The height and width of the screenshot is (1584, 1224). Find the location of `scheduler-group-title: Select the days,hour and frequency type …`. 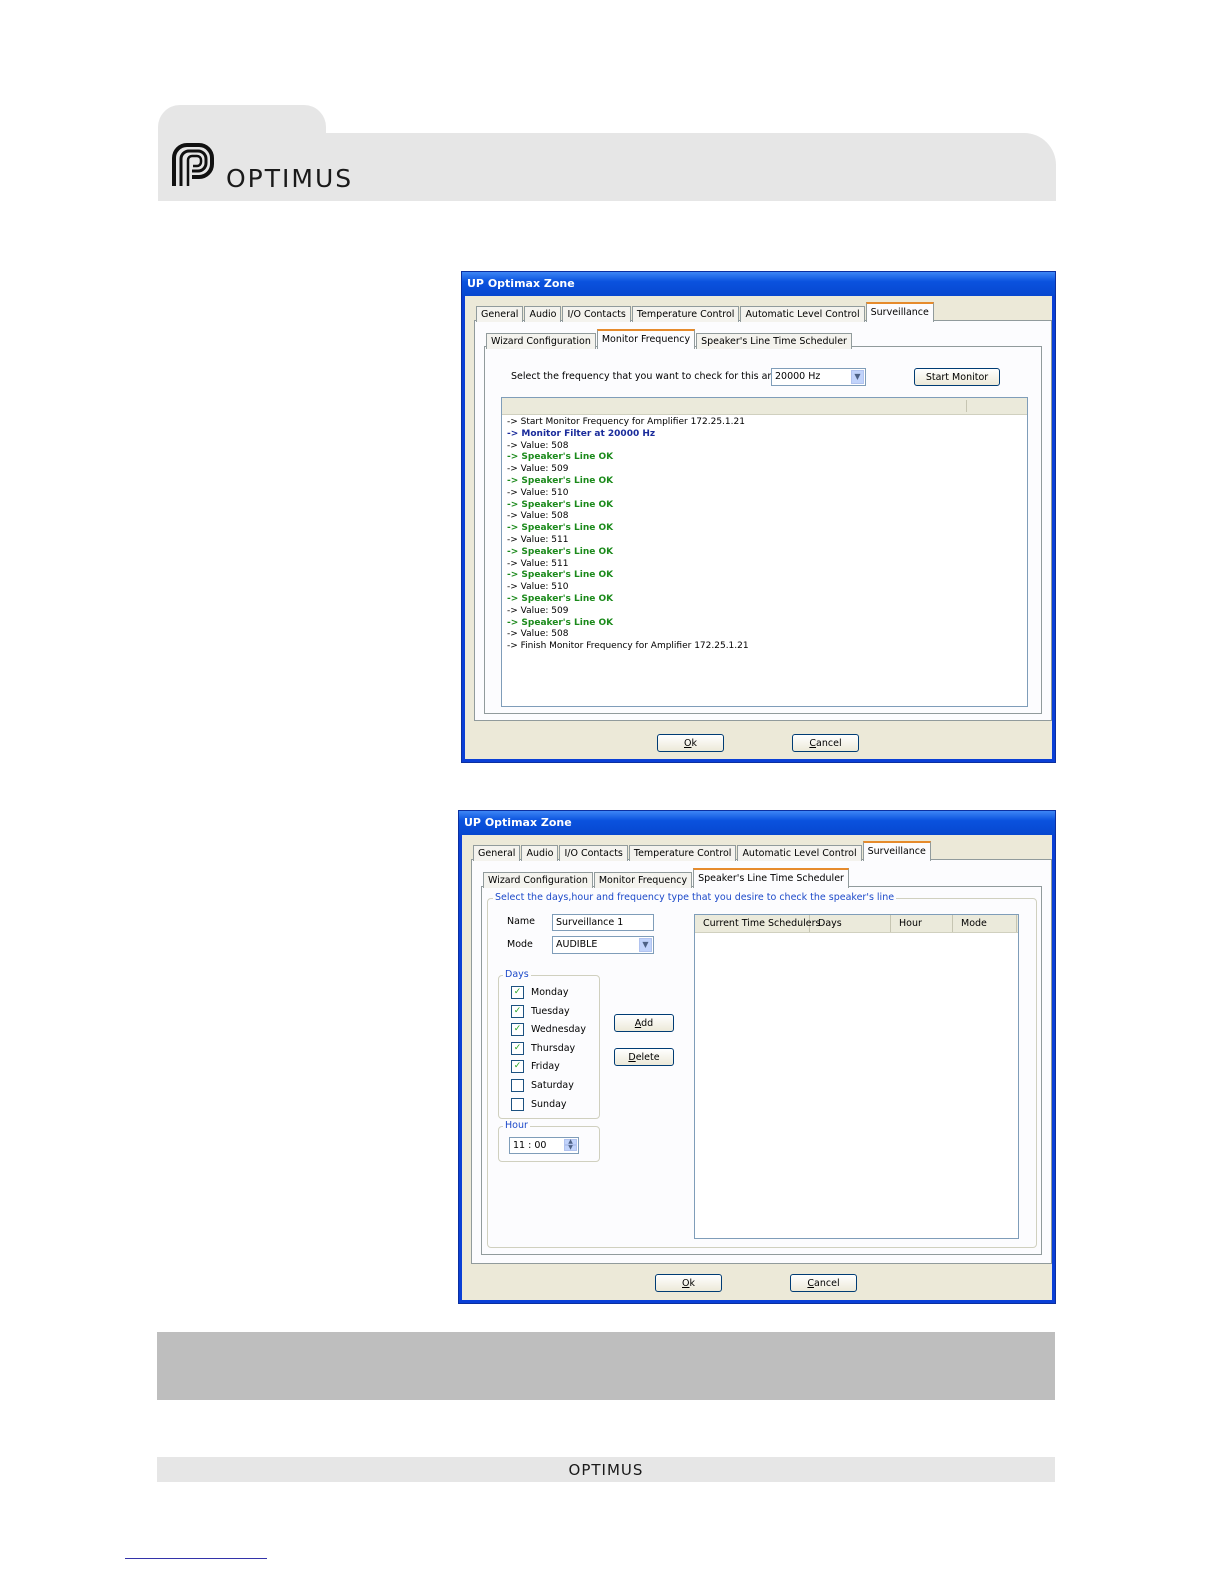

scheduler-group-title: Select the days,hour and frequency type … is located at coordinates (695, 898).